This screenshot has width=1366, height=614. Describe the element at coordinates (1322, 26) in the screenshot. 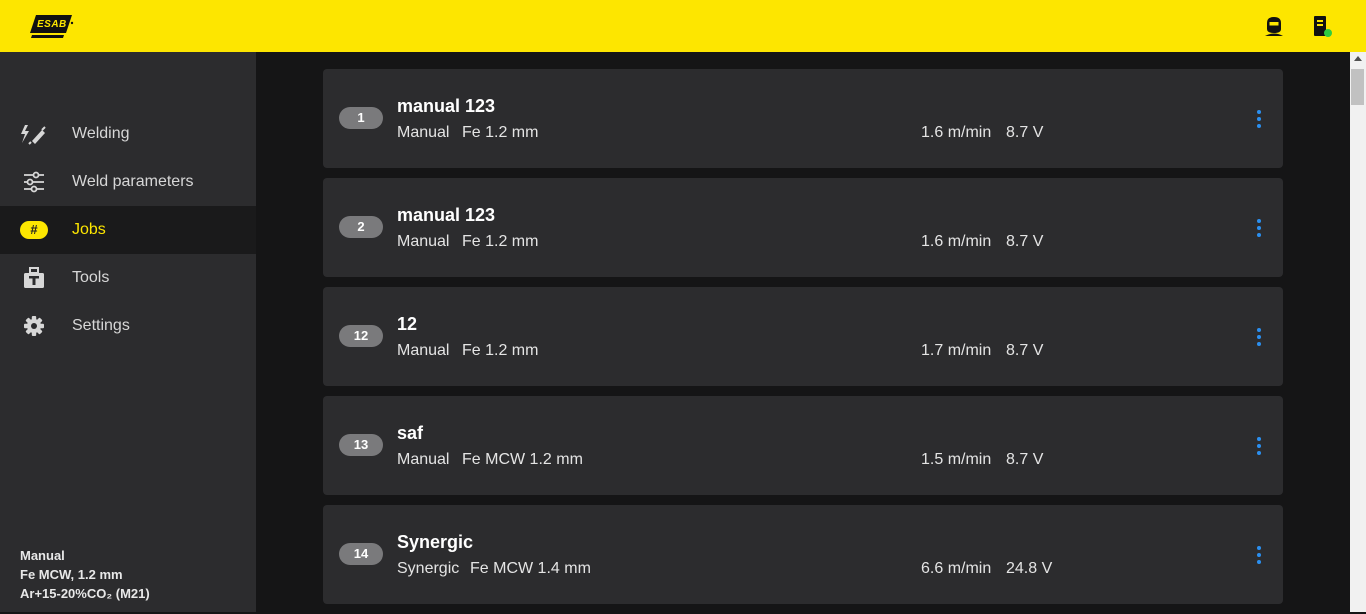

I see `machine-status-icon` at that location.